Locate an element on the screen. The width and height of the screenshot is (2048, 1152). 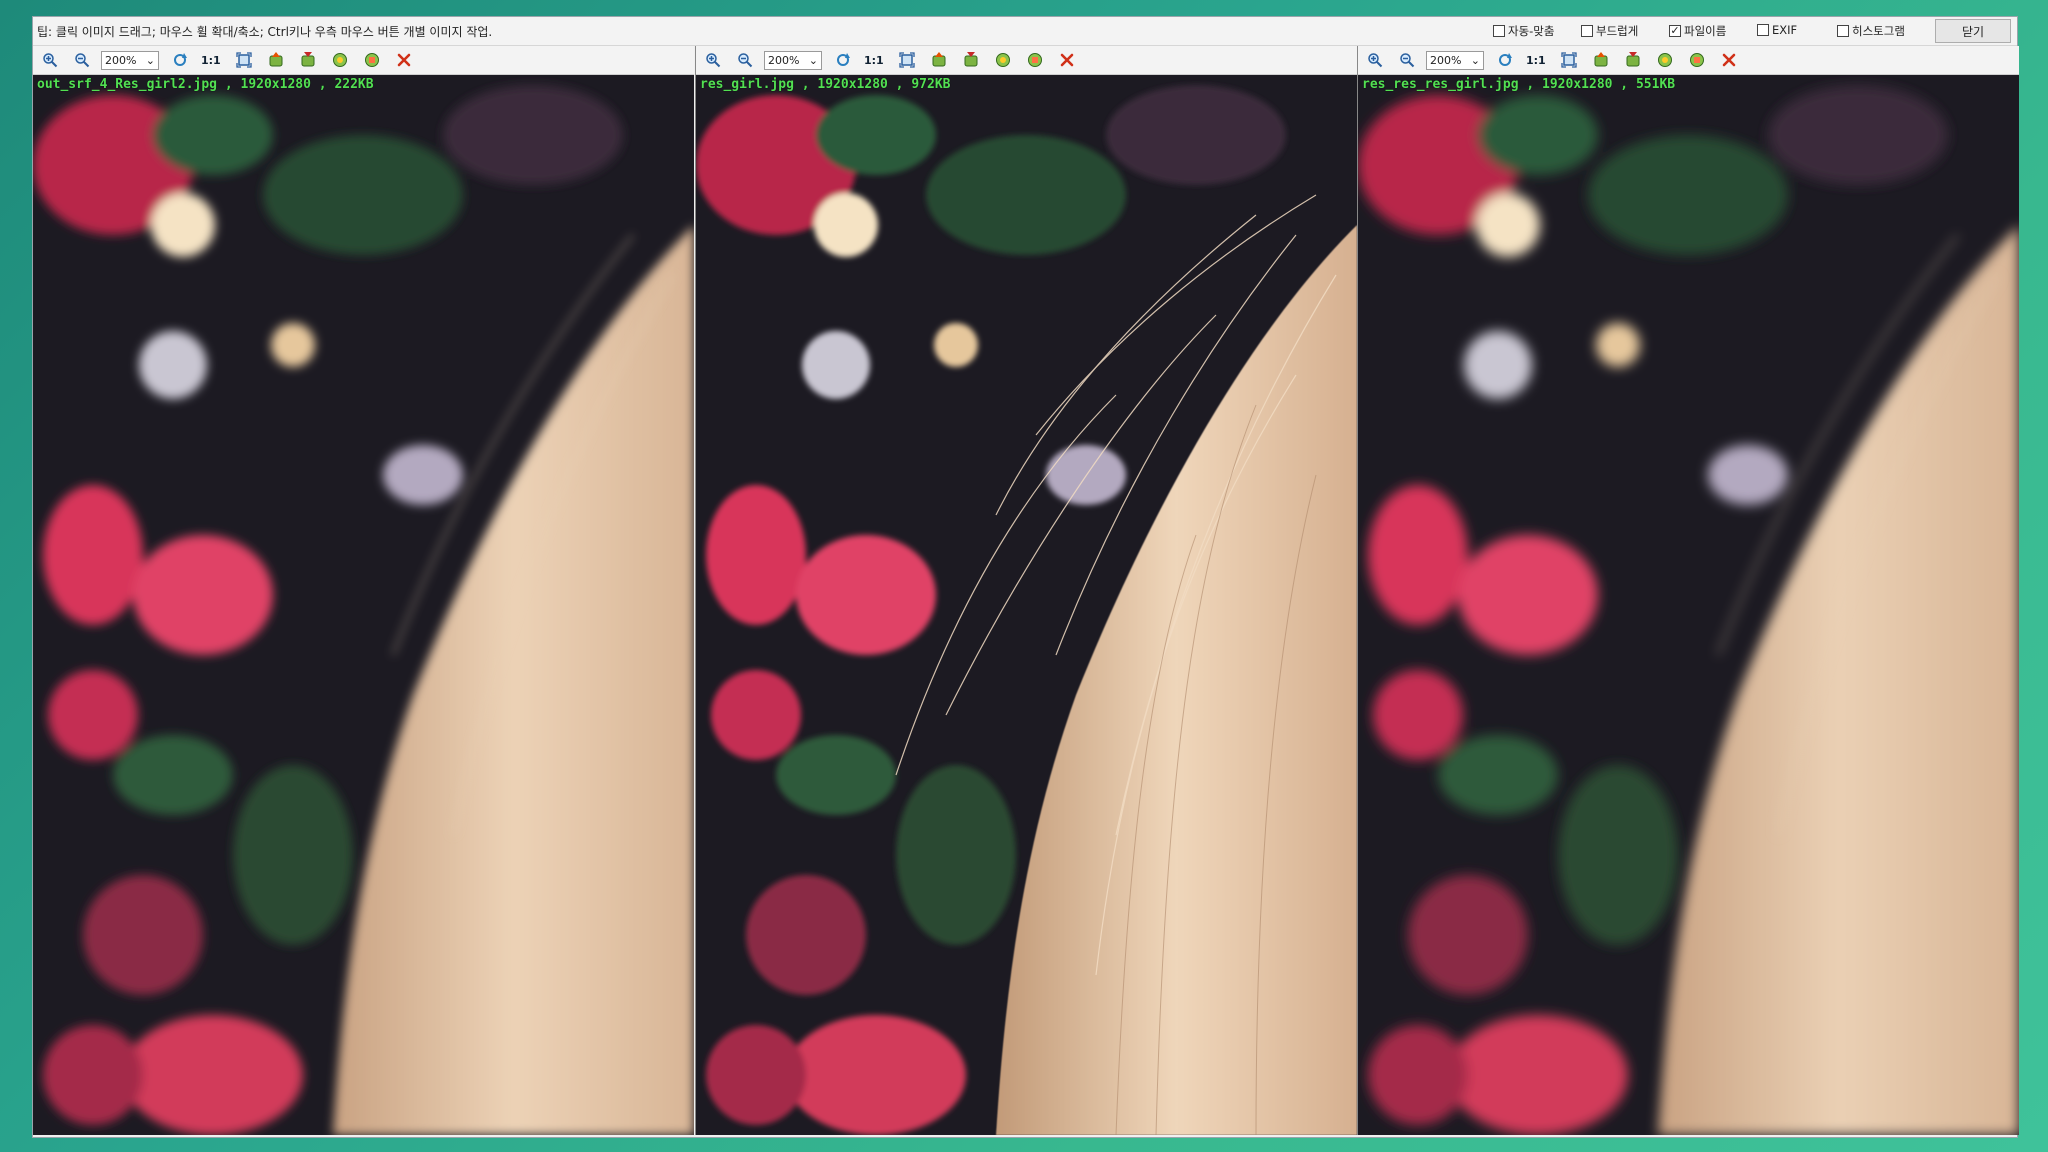
file-caption: res_girl.jpg , 1920x1280 , 972KB is located at coordinates (825, 84).